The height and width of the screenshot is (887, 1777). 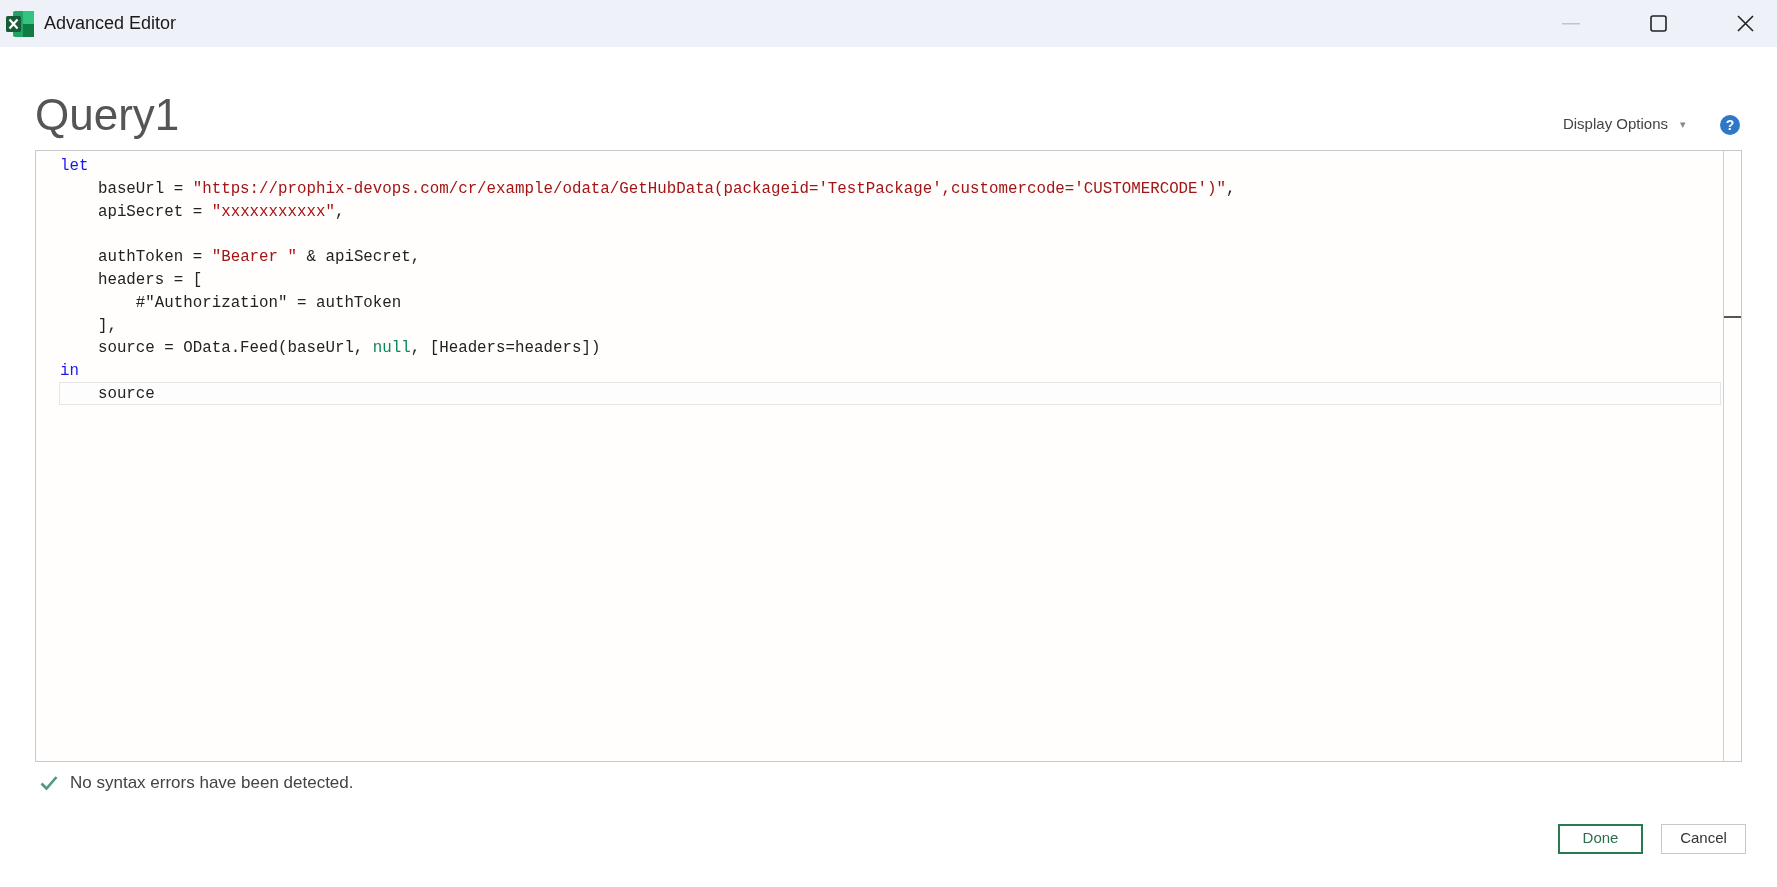 What do you see at coordinates (1600, 838) in the screenshot?
I see `dialog-button: Done` at bounding box center [1600, 838].